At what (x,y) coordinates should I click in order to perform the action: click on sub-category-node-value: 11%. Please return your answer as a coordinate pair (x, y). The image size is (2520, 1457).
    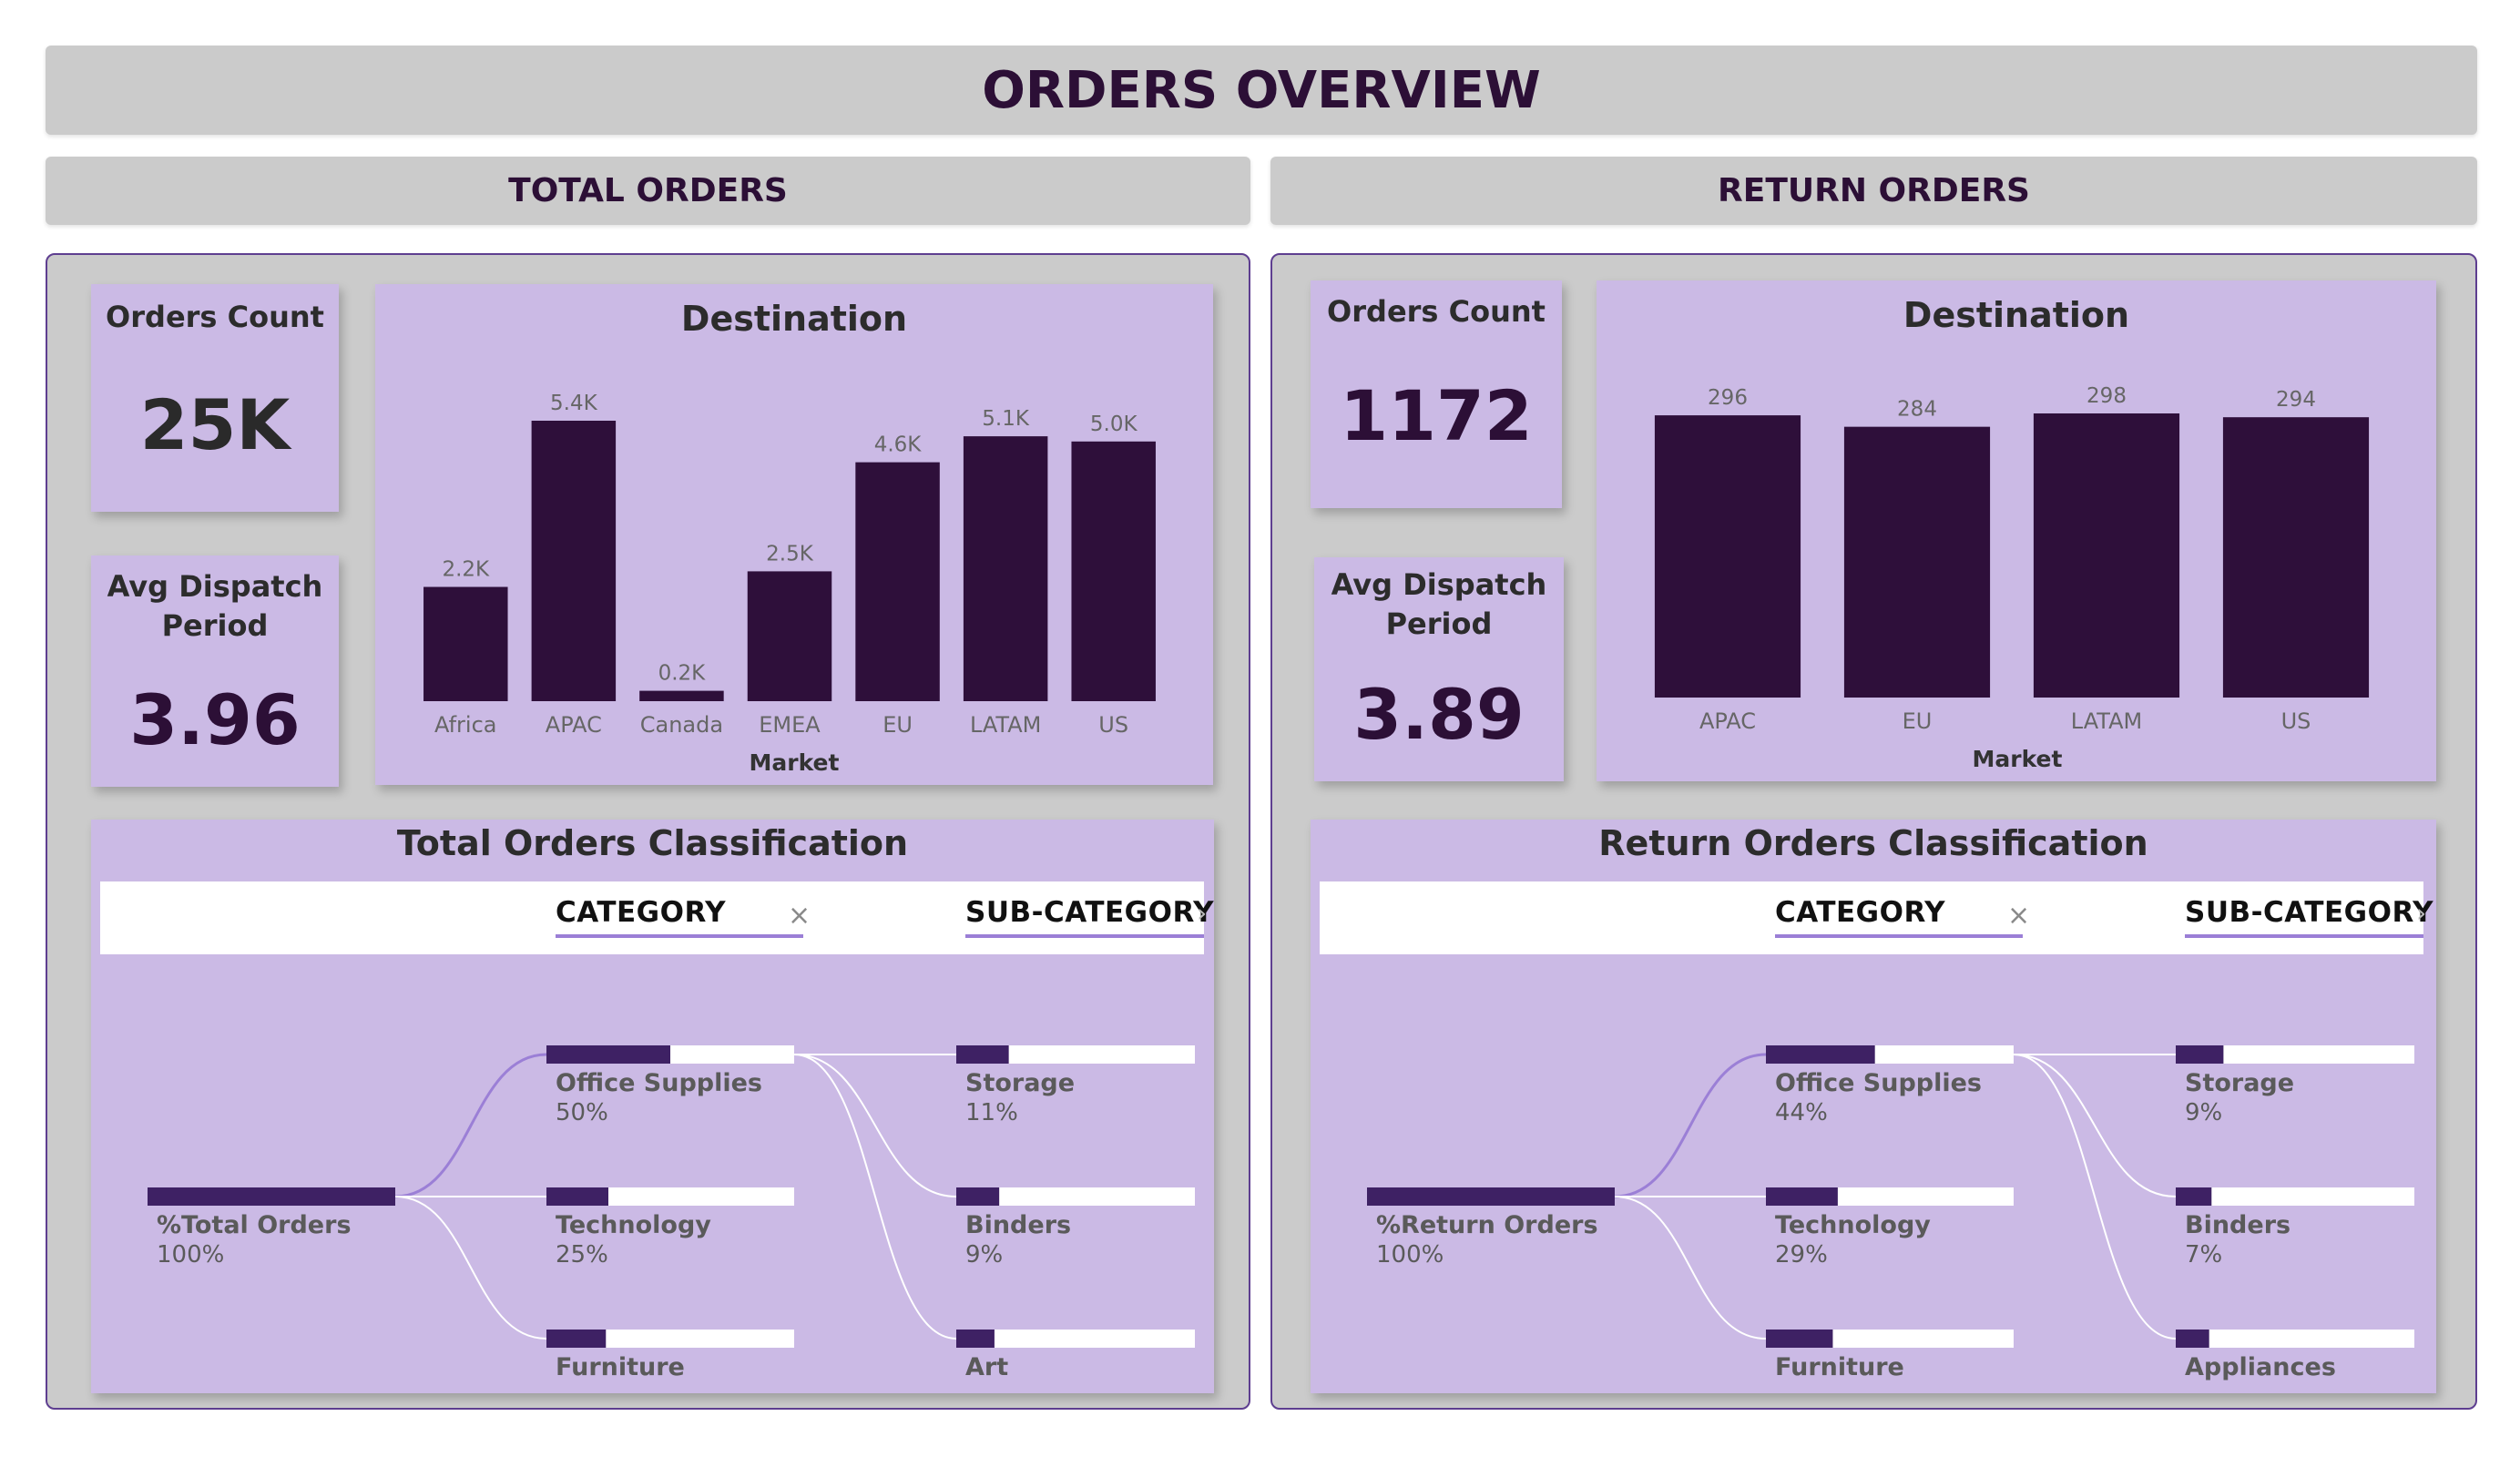
    Looking at the image, I should click on (991, 1112).